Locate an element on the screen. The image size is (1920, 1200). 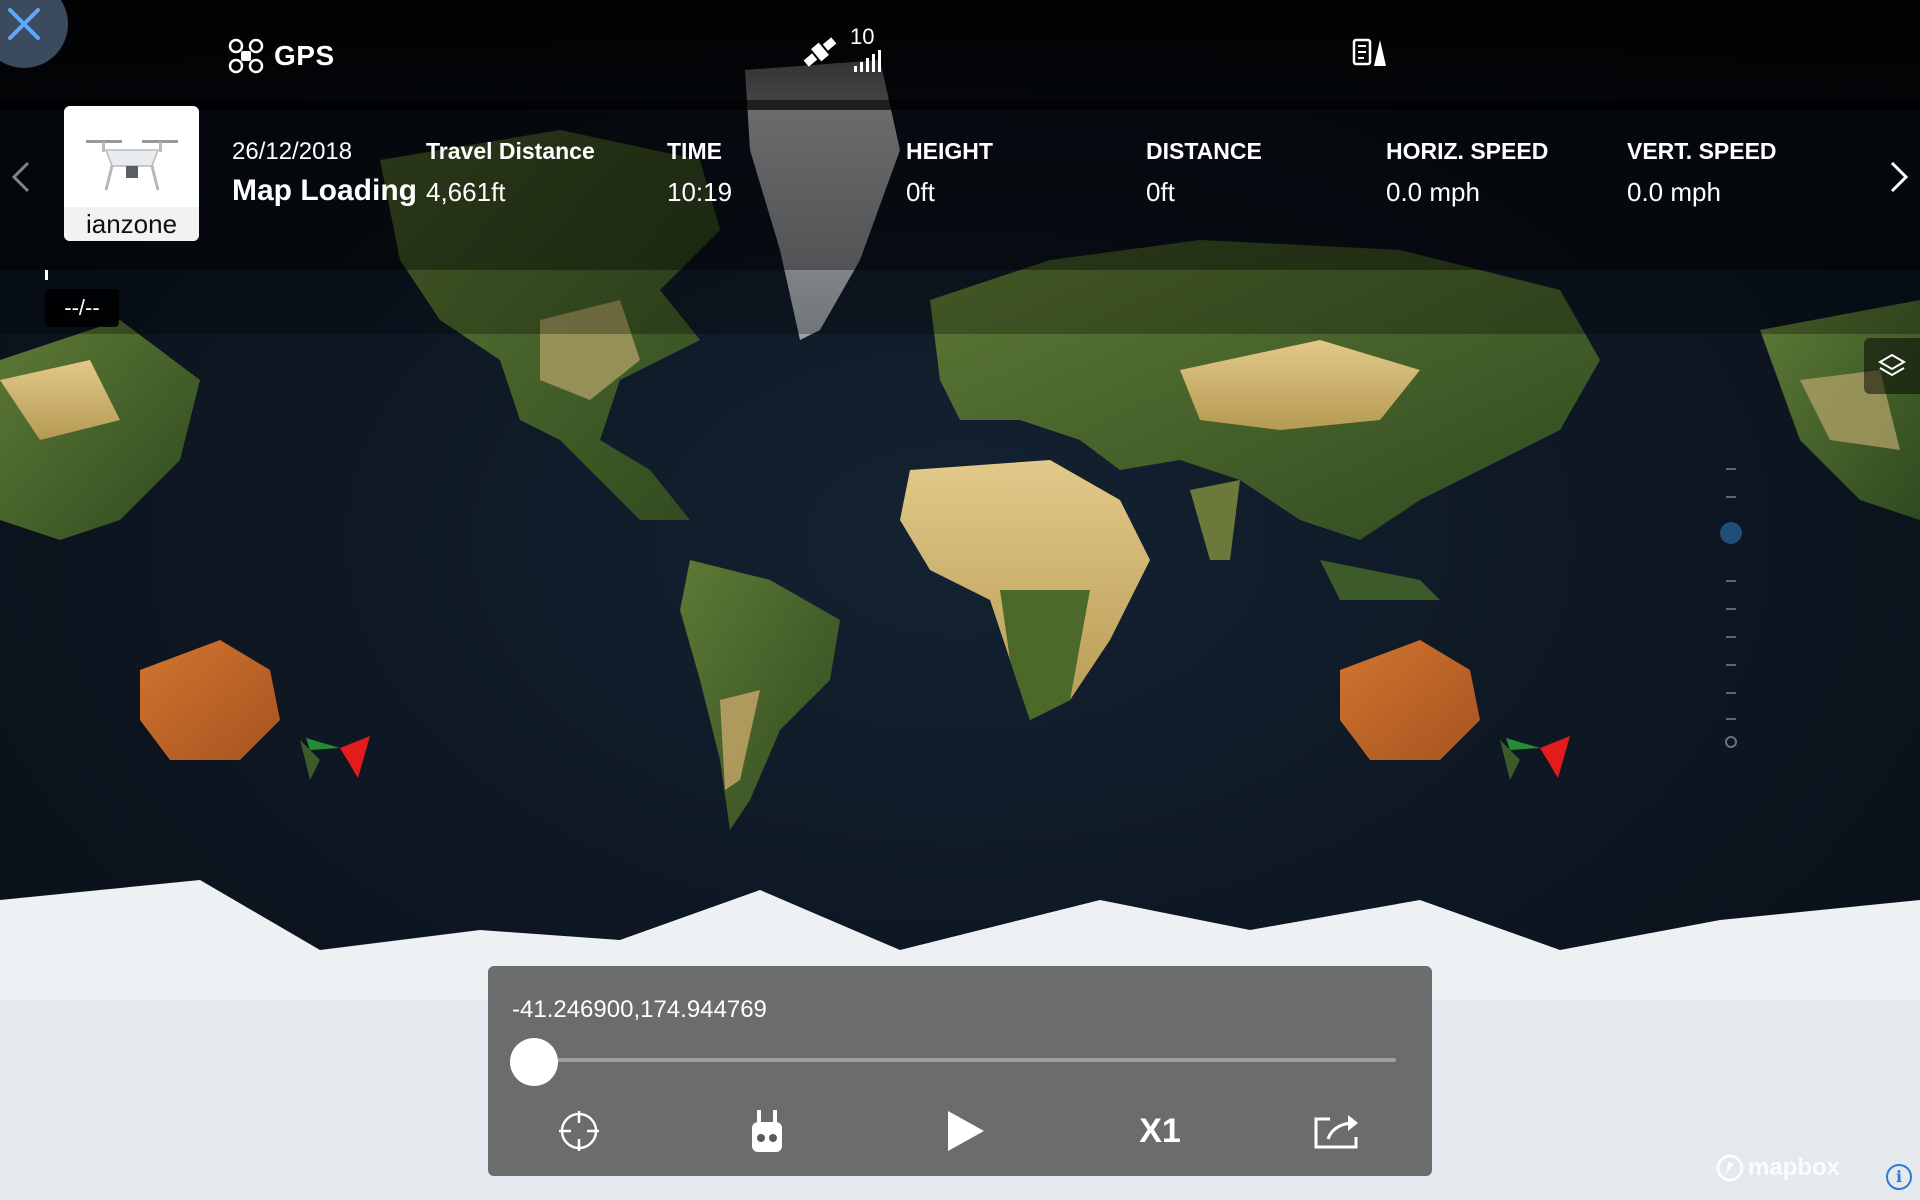
play-button is located at coordinates (966, 1131).